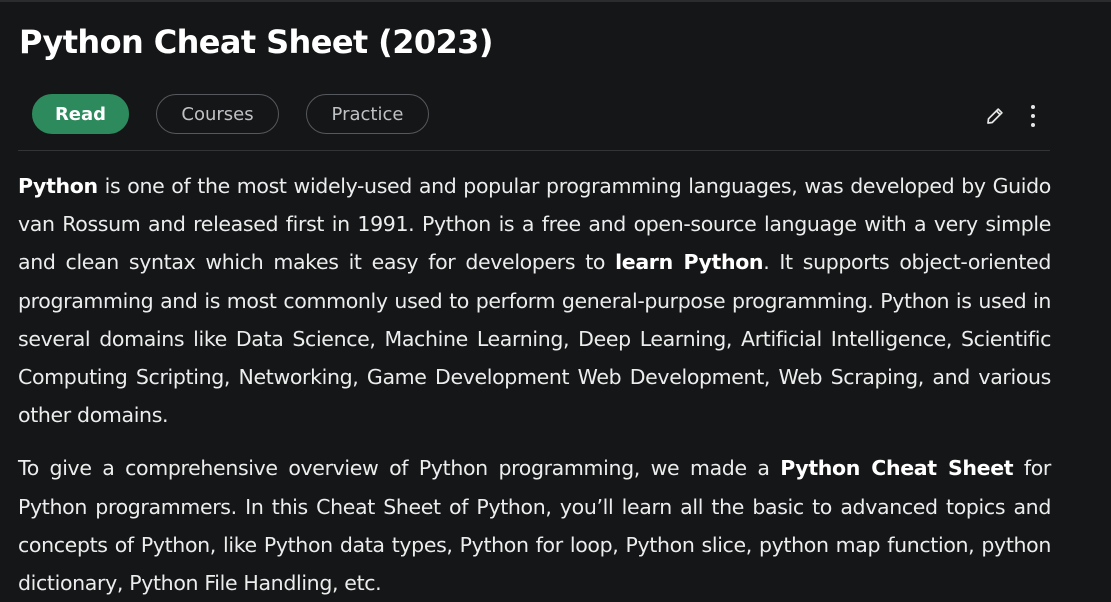  I want to click on tab-practice-label: Practice, so click(367, 114).